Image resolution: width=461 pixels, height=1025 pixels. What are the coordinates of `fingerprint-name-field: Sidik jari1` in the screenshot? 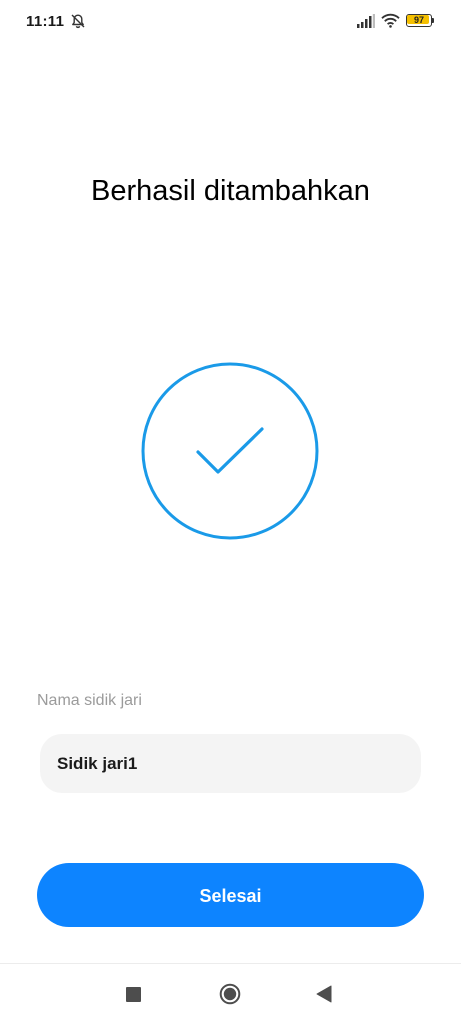 It's located at (230, 763).